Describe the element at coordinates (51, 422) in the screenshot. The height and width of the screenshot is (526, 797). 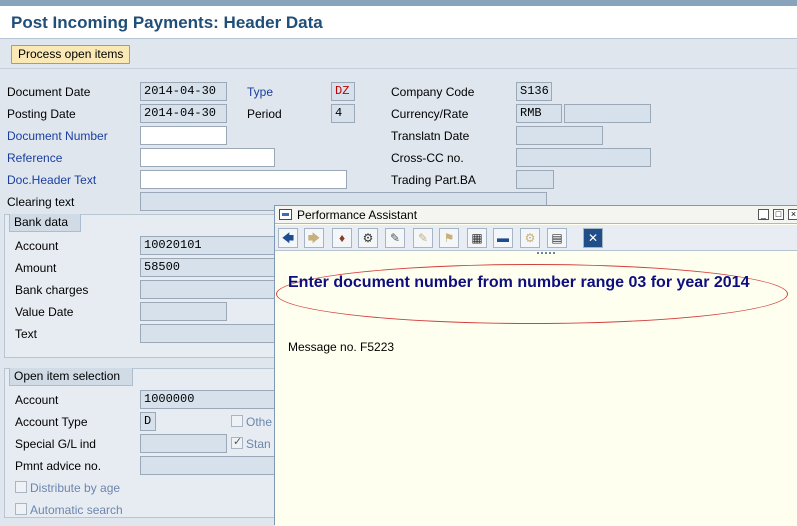
I see `account-type-label: Account Type` at that location.